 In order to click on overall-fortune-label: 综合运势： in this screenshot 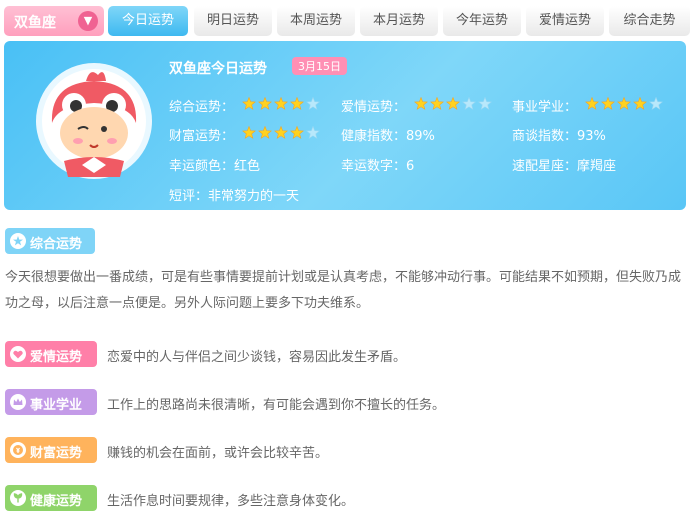, I will do `click(202, 107)`.